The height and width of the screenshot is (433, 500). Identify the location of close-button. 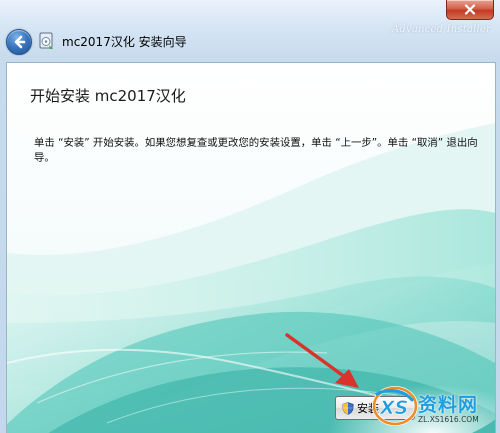
(470, 10).